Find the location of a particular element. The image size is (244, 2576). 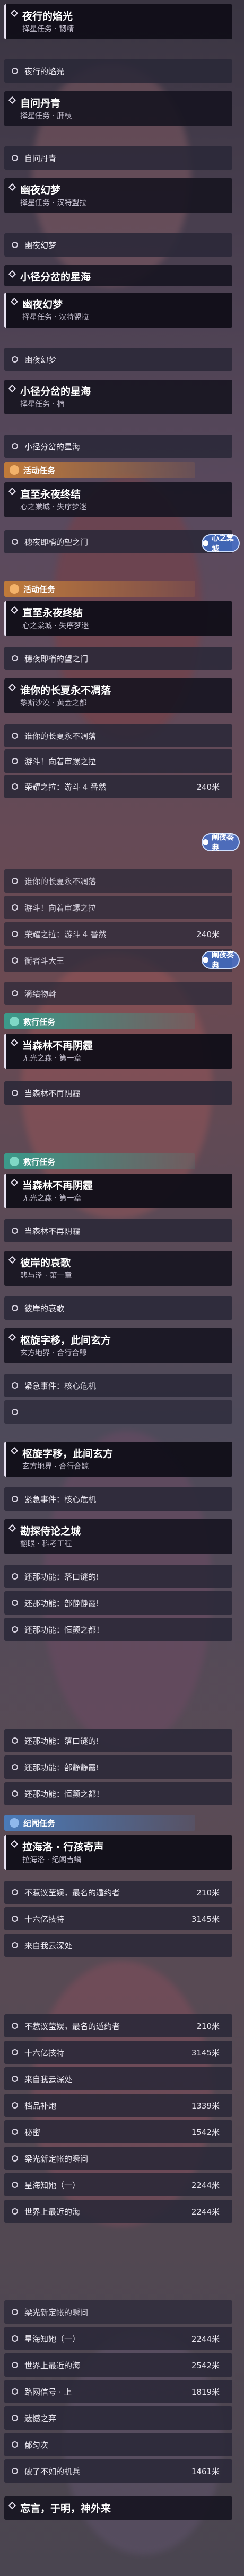

objective-item is located at coordinates (118, 1412).